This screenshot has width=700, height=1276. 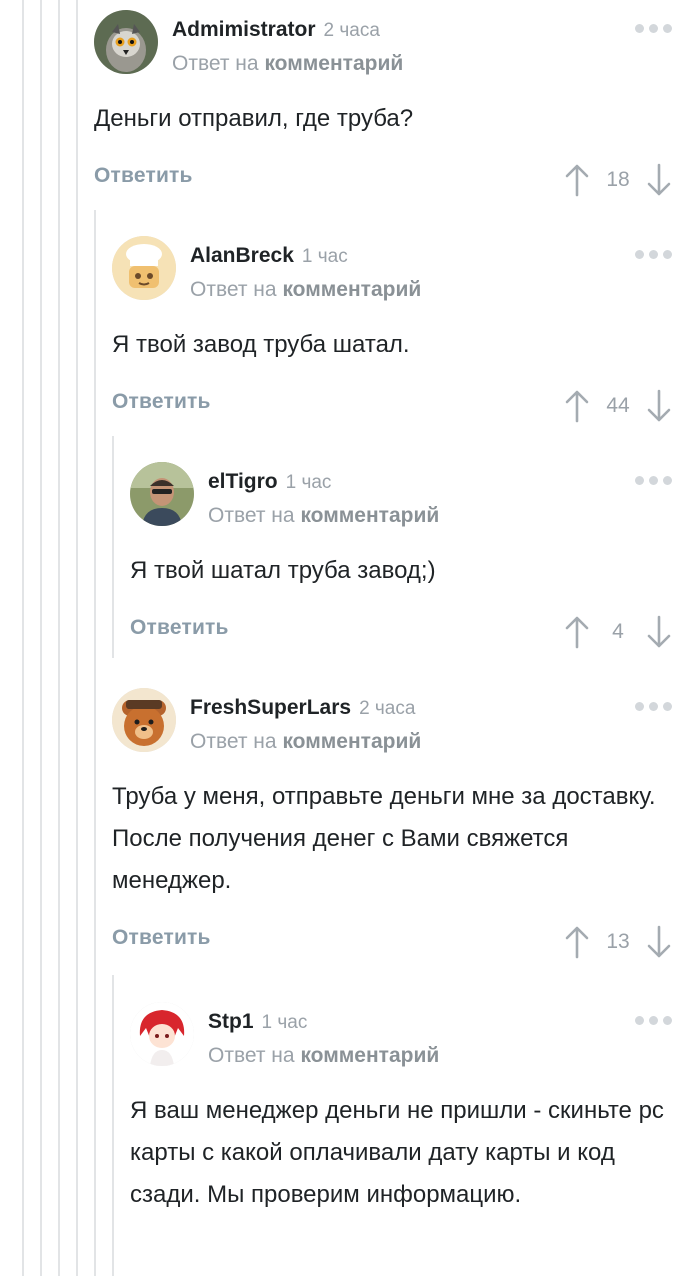 I want to click on rating: 13, so click(x=618, y=942).